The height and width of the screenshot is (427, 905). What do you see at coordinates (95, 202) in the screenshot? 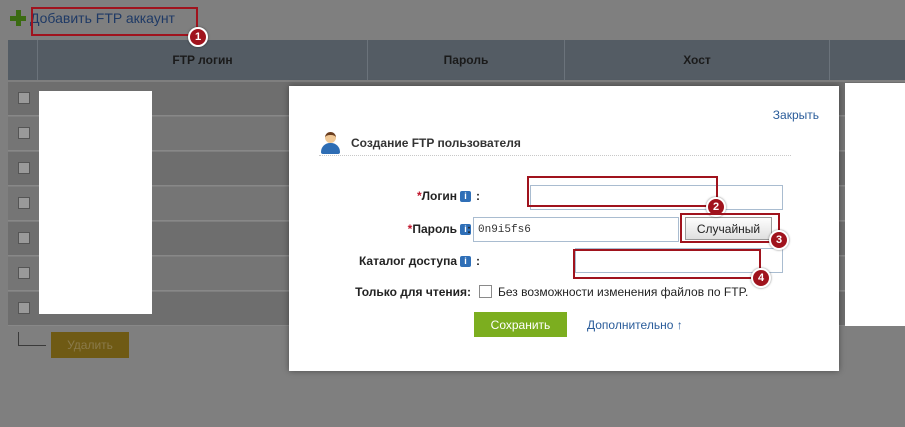
I see `redacted-login-column` at bounding box center [95, 202].